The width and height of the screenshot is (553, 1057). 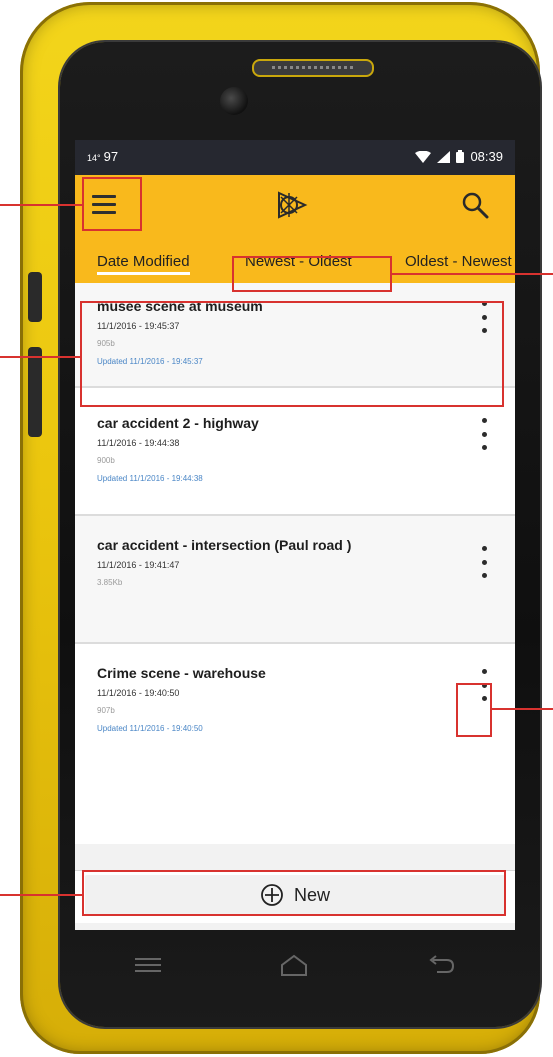 What do you see at coordinates (106, 710) in the screenshot?
I see `scene-size: 907b` at bounding box center [106, 710].